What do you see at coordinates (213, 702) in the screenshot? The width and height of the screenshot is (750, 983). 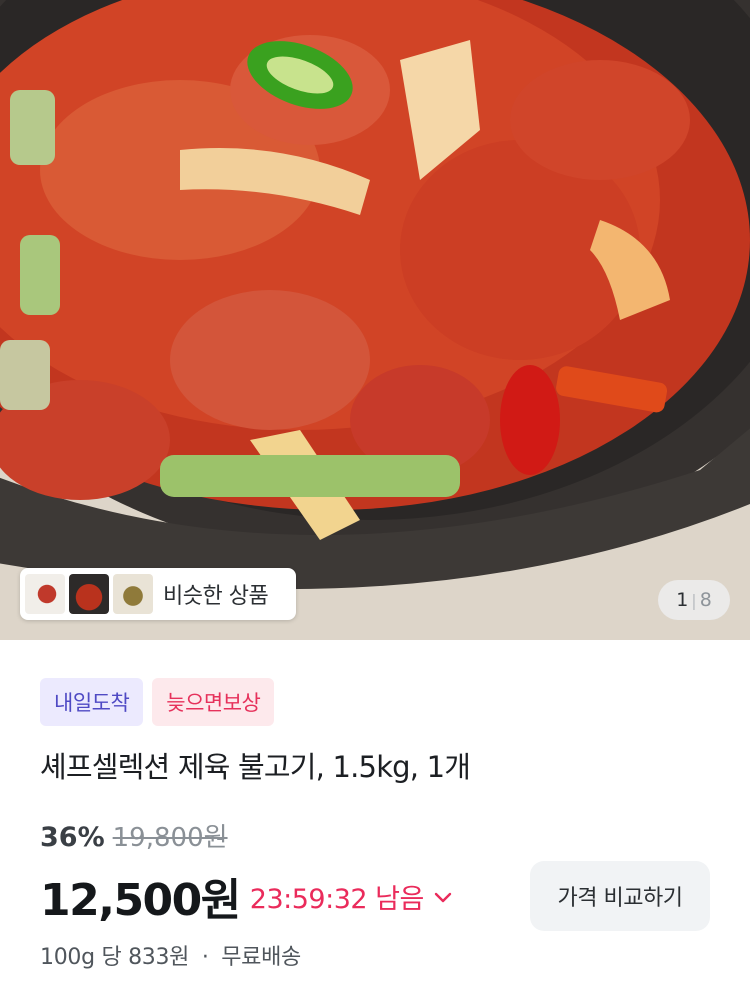 I see `late-compensation-badge: 늦으면보상` at bounding box center [213, 702].